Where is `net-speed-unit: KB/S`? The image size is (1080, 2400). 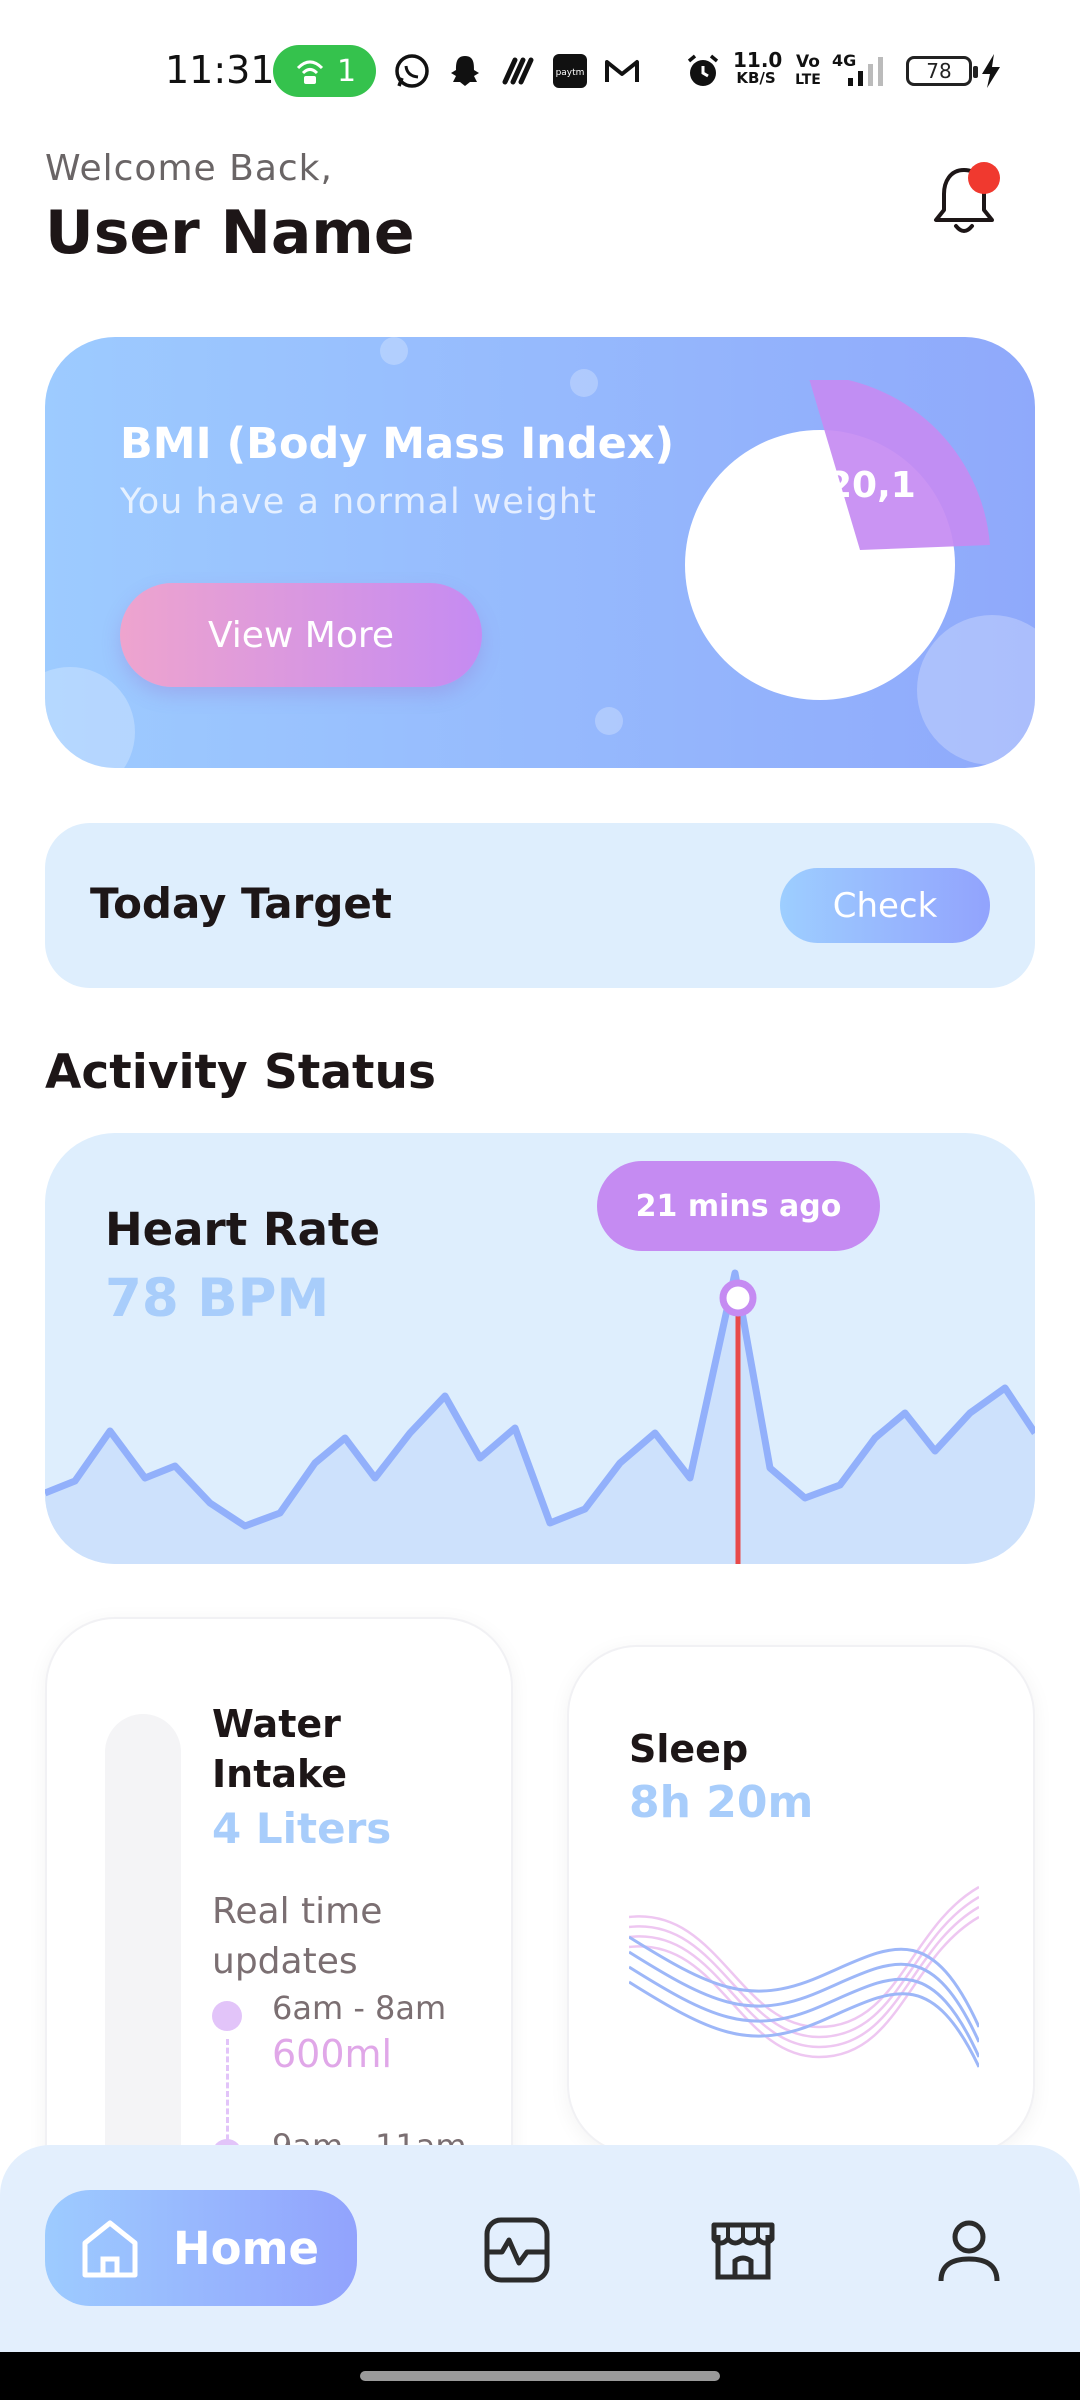 net-speed-unit: KB/S is located at coordinates (756, 78).